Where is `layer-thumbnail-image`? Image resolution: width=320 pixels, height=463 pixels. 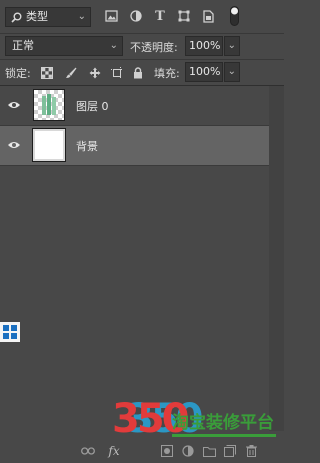 layer-thumbnail-image is located at coordinates (49, 104).